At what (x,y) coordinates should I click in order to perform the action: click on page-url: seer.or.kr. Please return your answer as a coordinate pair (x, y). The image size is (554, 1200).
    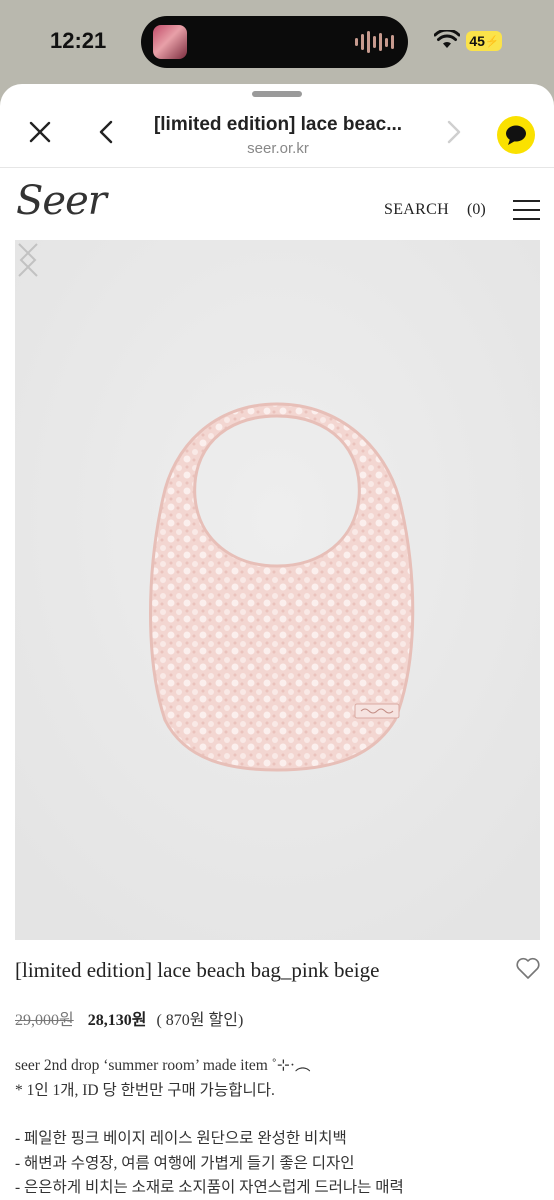
    Looking at the image, I should click on (278, 148).